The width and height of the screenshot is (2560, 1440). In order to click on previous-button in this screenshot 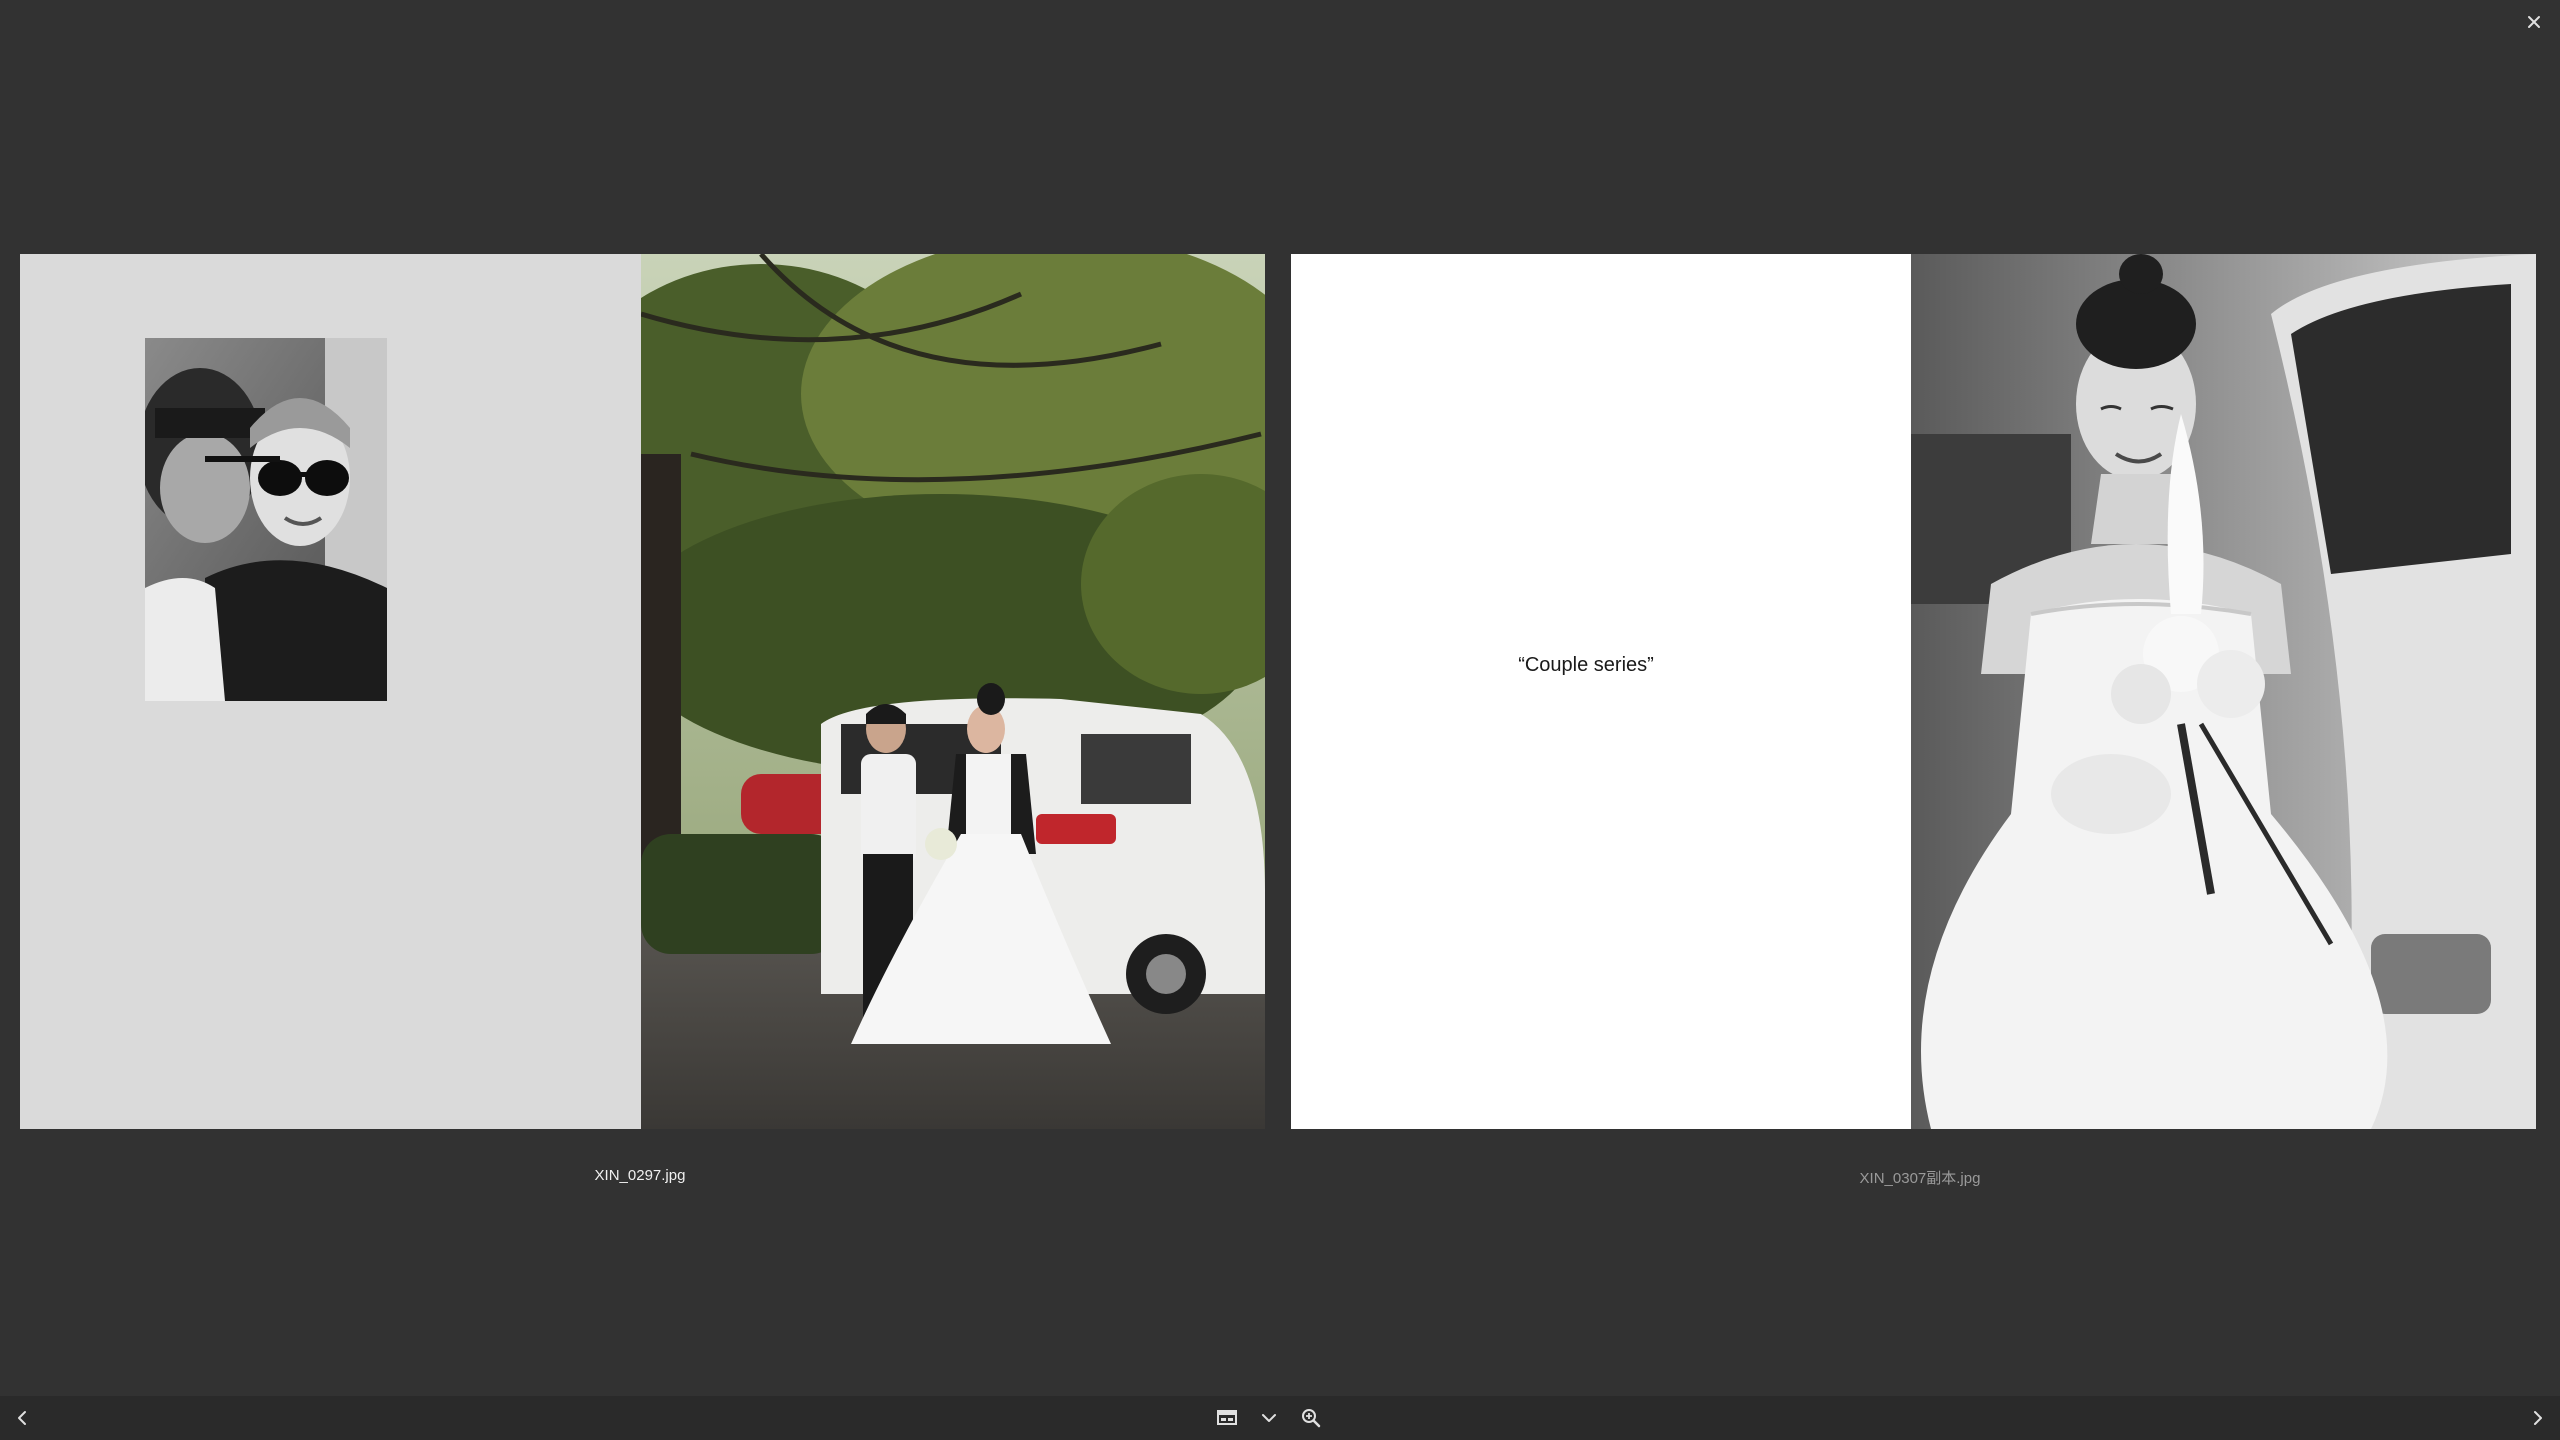, I will do `click(22, 1418)`.